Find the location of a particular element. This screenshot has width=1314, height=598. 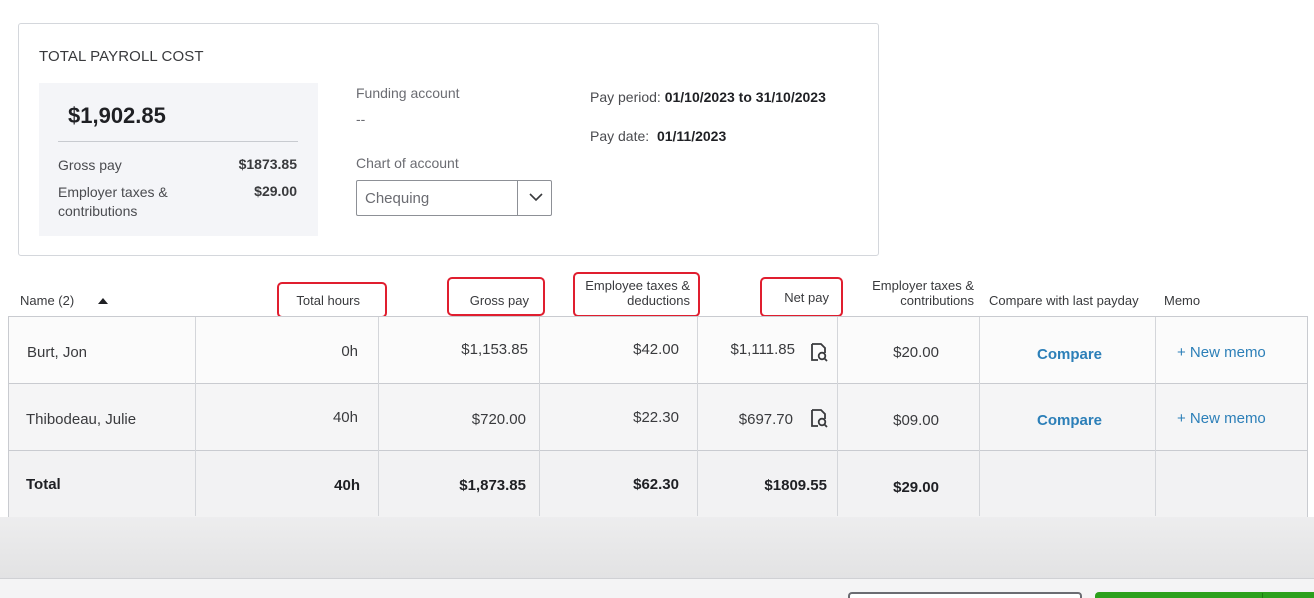

primary-button-split-divider is located at coordinates (1262, 595).